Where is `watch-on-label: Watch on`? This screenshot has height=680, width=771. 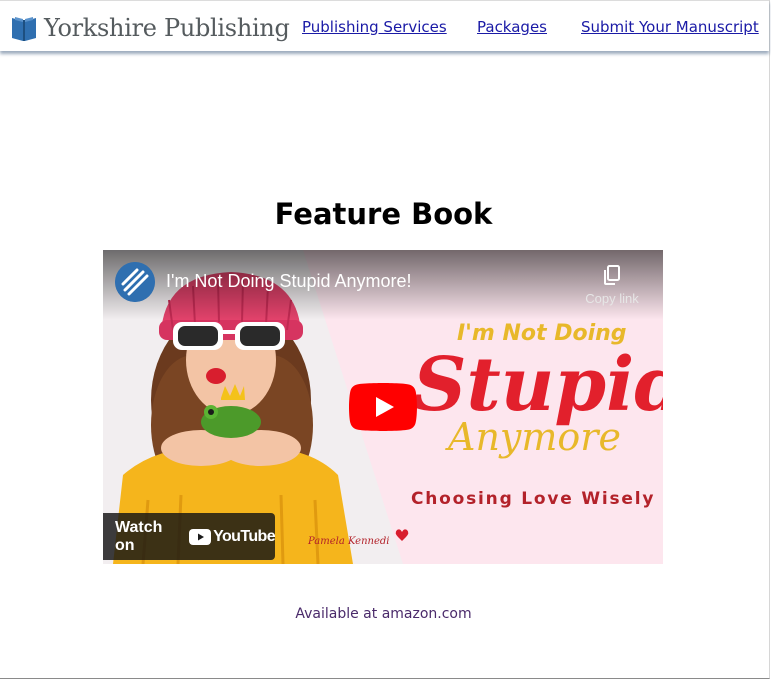
watch-on-label: Watch on is located at coordinates (139, 536).